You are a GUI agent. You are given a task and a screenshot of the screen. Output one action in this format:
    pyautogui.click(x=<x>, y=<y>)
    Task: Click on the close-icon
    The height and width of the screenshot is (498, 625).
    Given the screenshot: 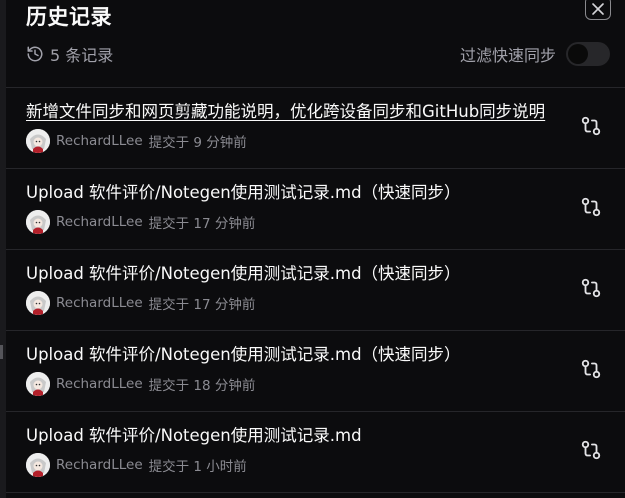 What is the action you would take?
    pyautogui.click(x=598, y=9)
    